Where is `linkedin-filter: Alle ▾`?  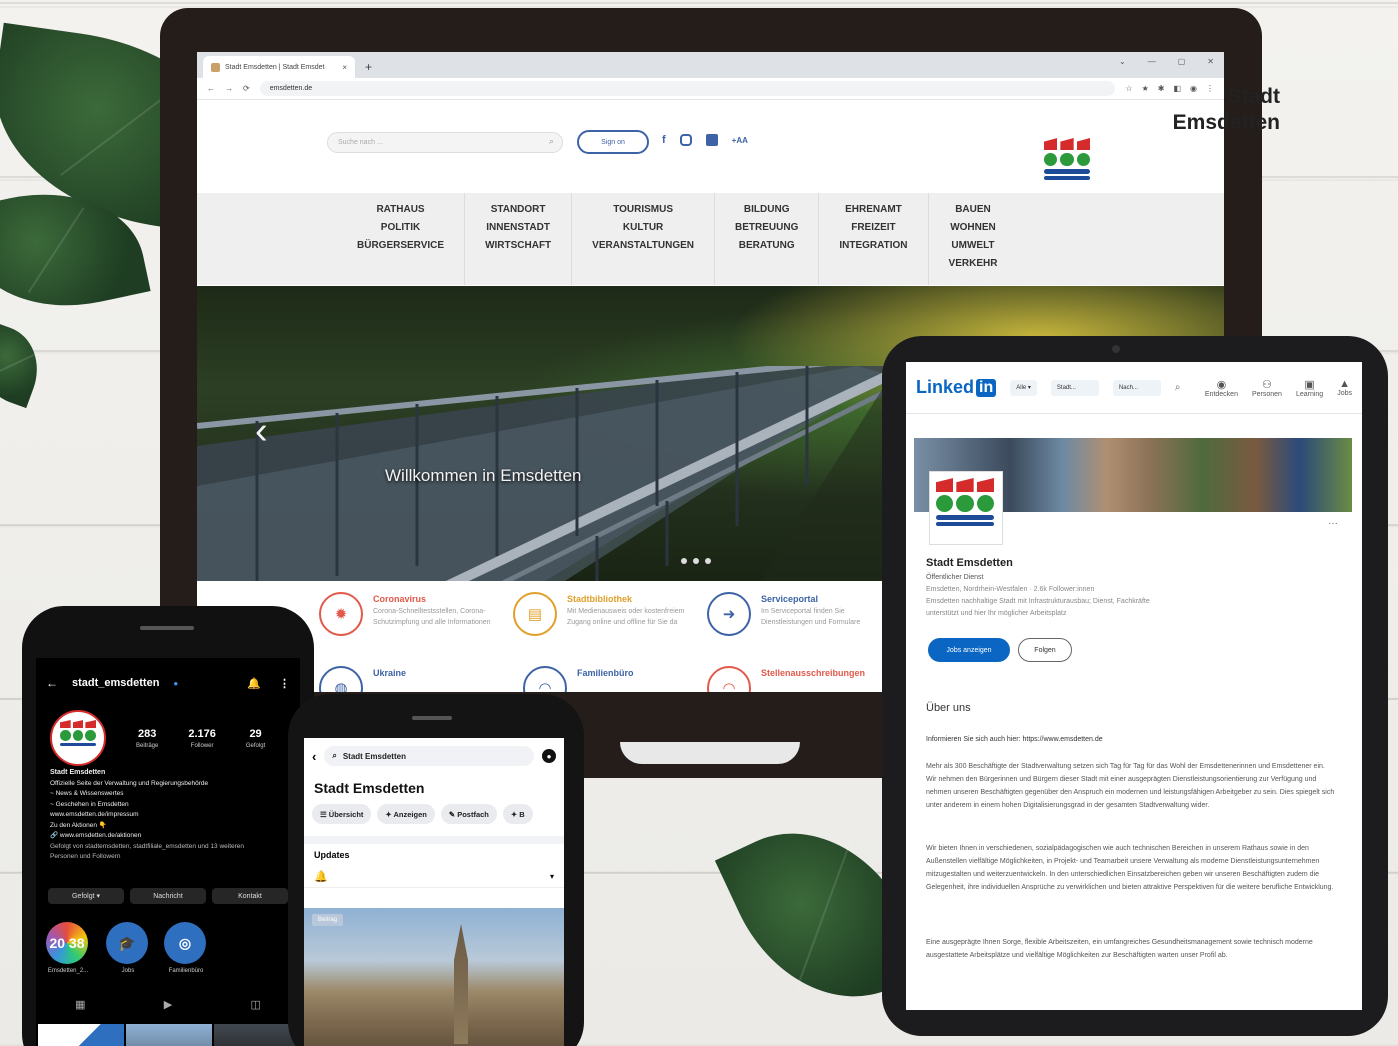
linkedin-filter: Alle ▾ is located at coordinates (1023, 387).